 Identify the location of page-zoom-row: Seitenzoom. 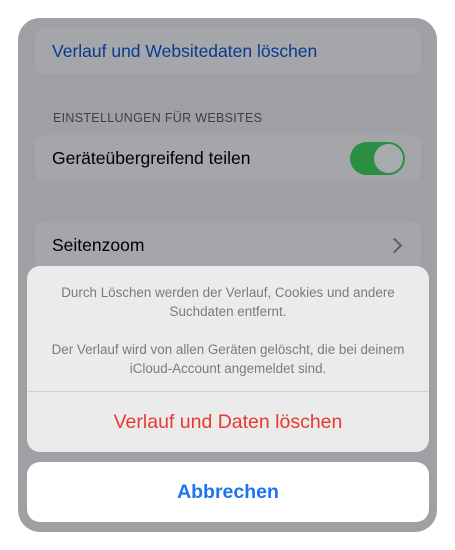
(228, 245).